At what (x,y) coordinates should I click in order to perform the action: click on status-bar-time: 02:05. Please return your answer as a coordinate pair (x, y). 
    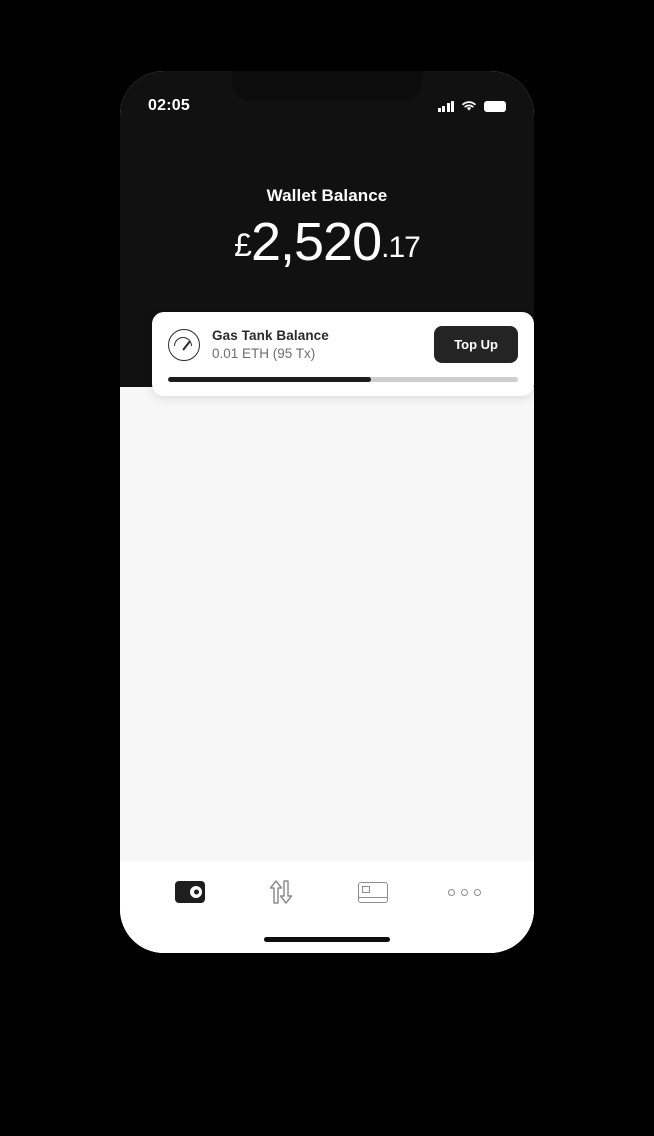
    Looking at the image, I should click on (169, 105).